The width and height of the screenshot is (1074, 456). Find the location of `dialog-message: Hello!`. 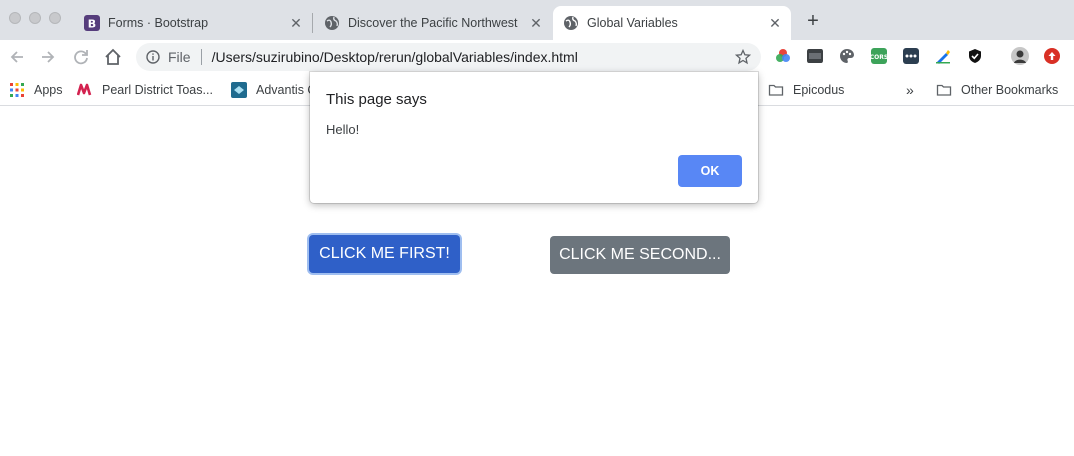

dialog-message: Hello! is located at coordinates (343, 129).